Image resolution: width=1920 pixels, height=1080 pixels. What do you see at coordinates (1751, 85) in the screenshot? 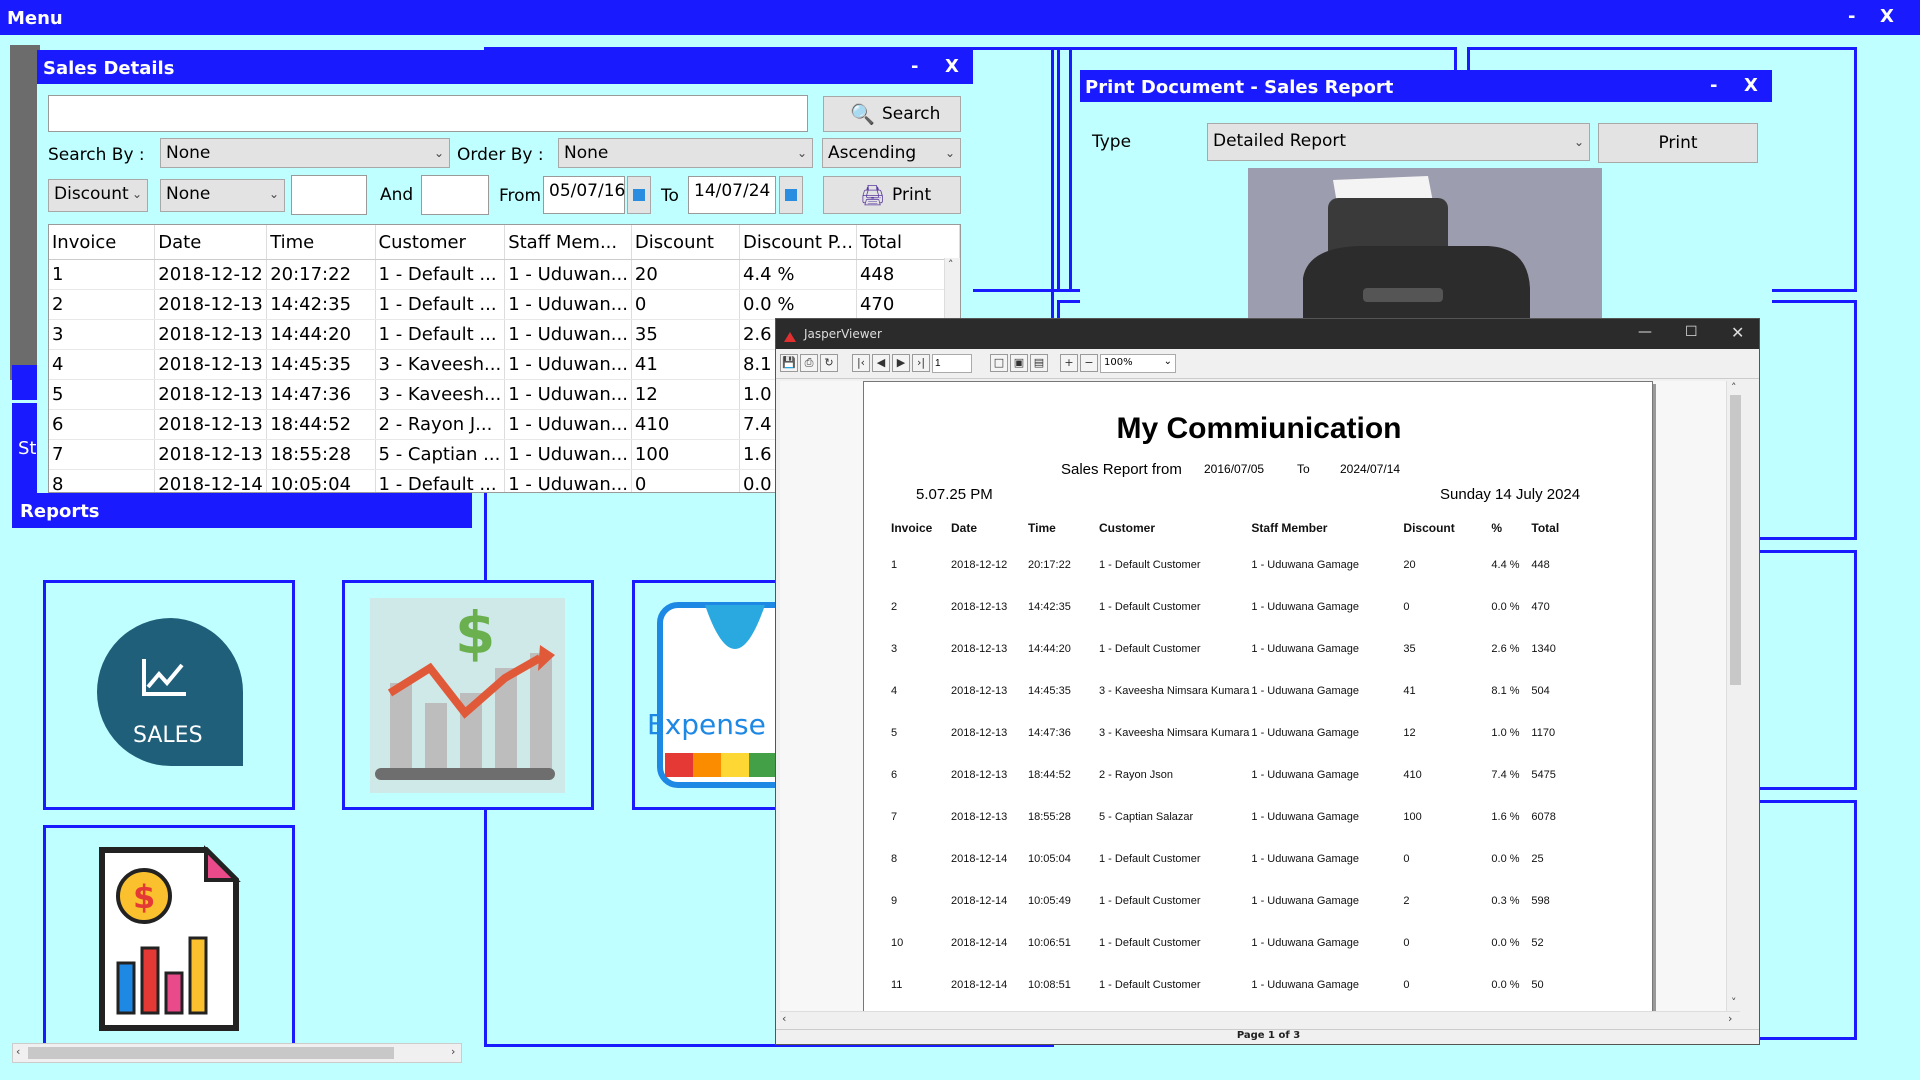
I see `print-document-close-button: X` at bounding box center [1751, 85].